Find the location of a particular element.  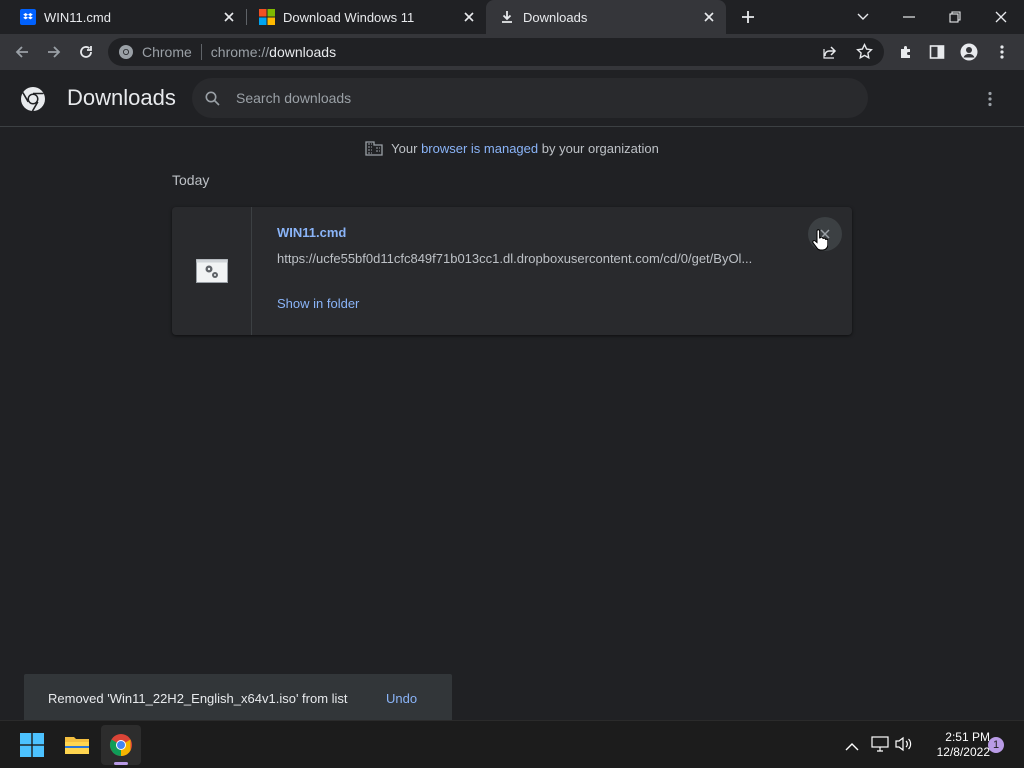

forward-button is located at coordinates (54, 52).